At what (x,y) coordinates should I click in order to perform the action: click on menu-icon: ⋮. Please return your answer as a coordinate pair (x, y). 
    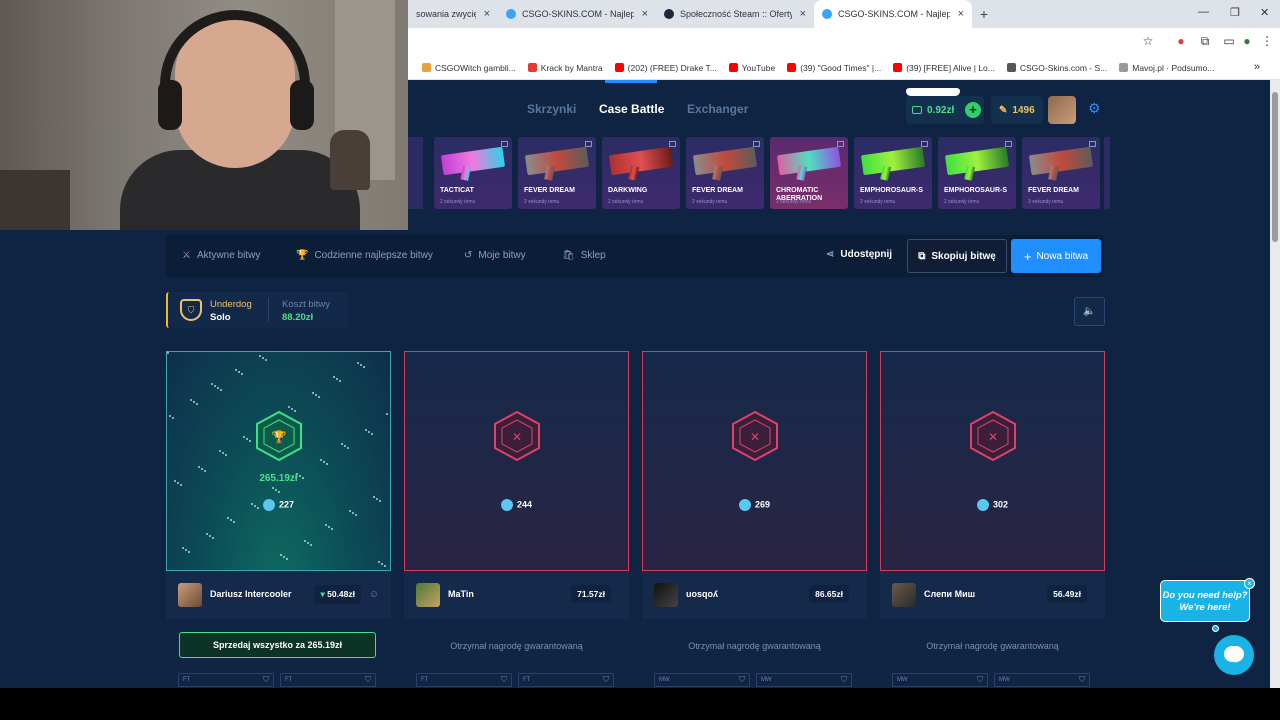
    Looking at the image, I should click on (1267, 41).